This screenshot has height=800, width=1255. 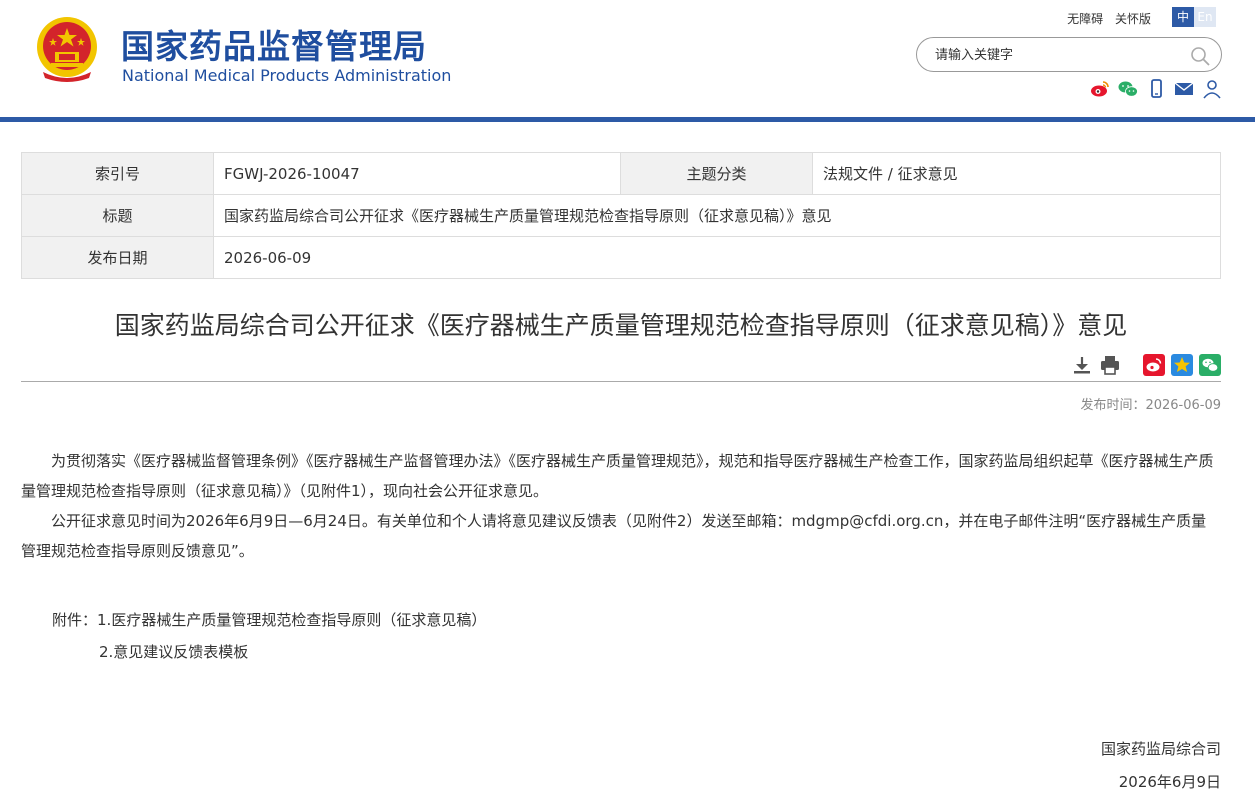 I want to click on search-input, so click(x=1055, y=55).